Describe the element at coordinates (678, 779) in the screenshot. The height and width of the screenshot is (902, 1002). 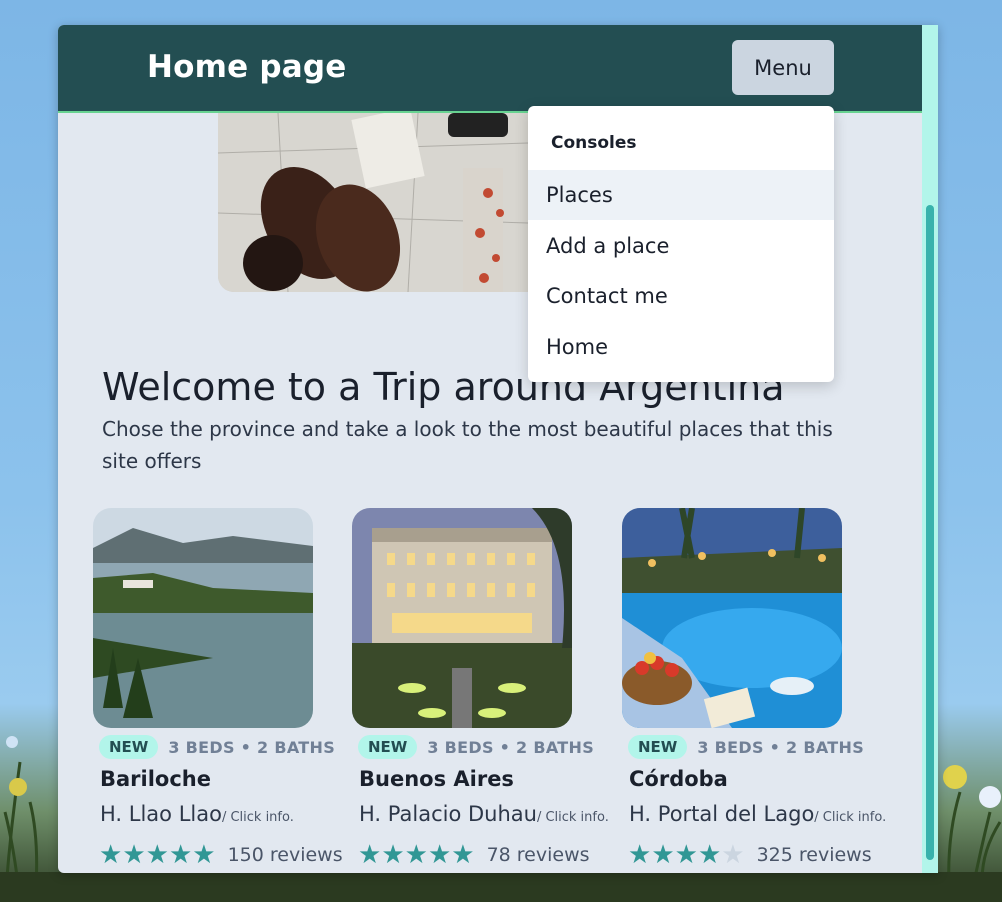
I see `card-place-name: Córdoba` at that location.